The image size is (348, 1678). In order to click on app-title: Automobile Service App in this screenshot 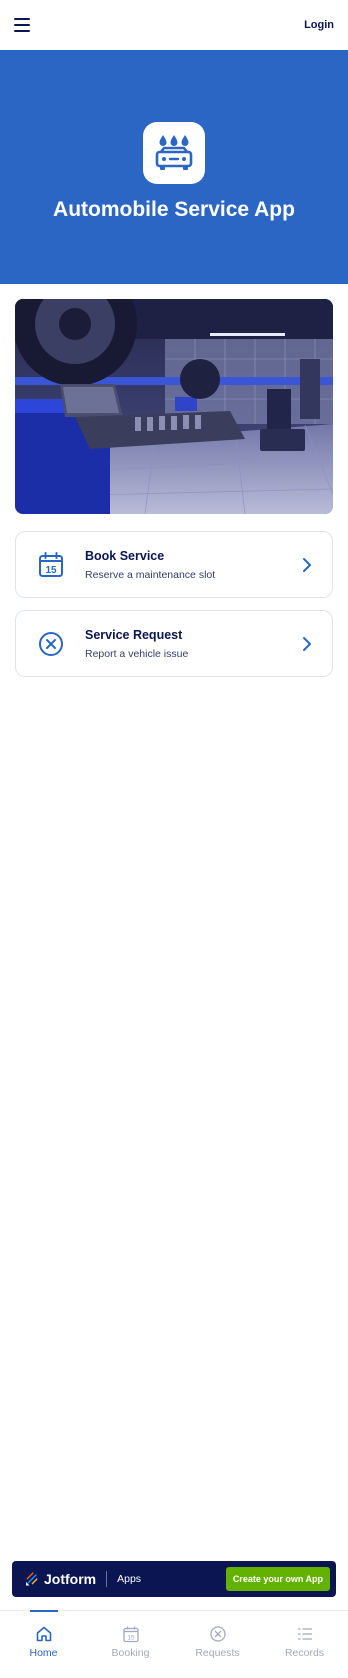, I will do `click(174, 209)`.